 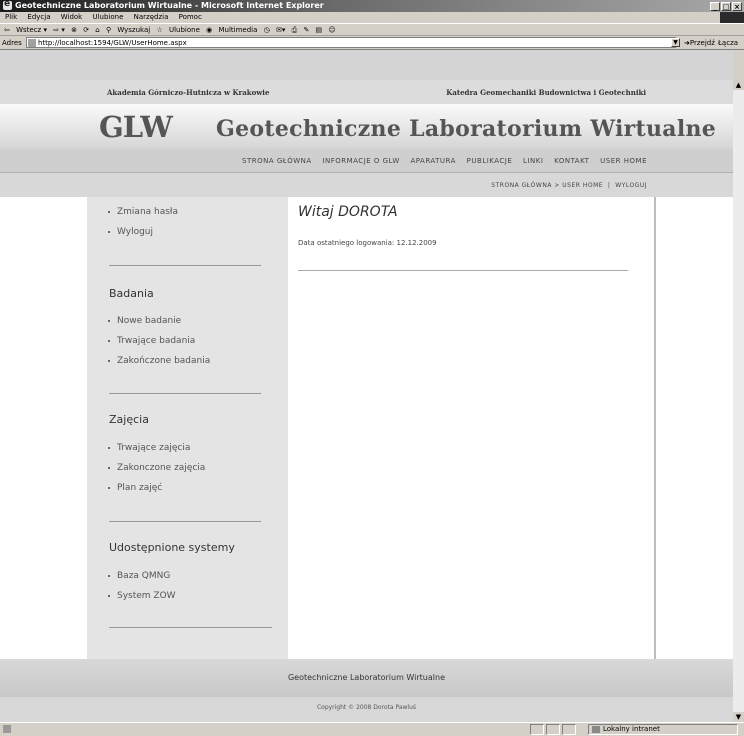 I want to click on messenger-icon: ☺, so click(x=331, y=30).